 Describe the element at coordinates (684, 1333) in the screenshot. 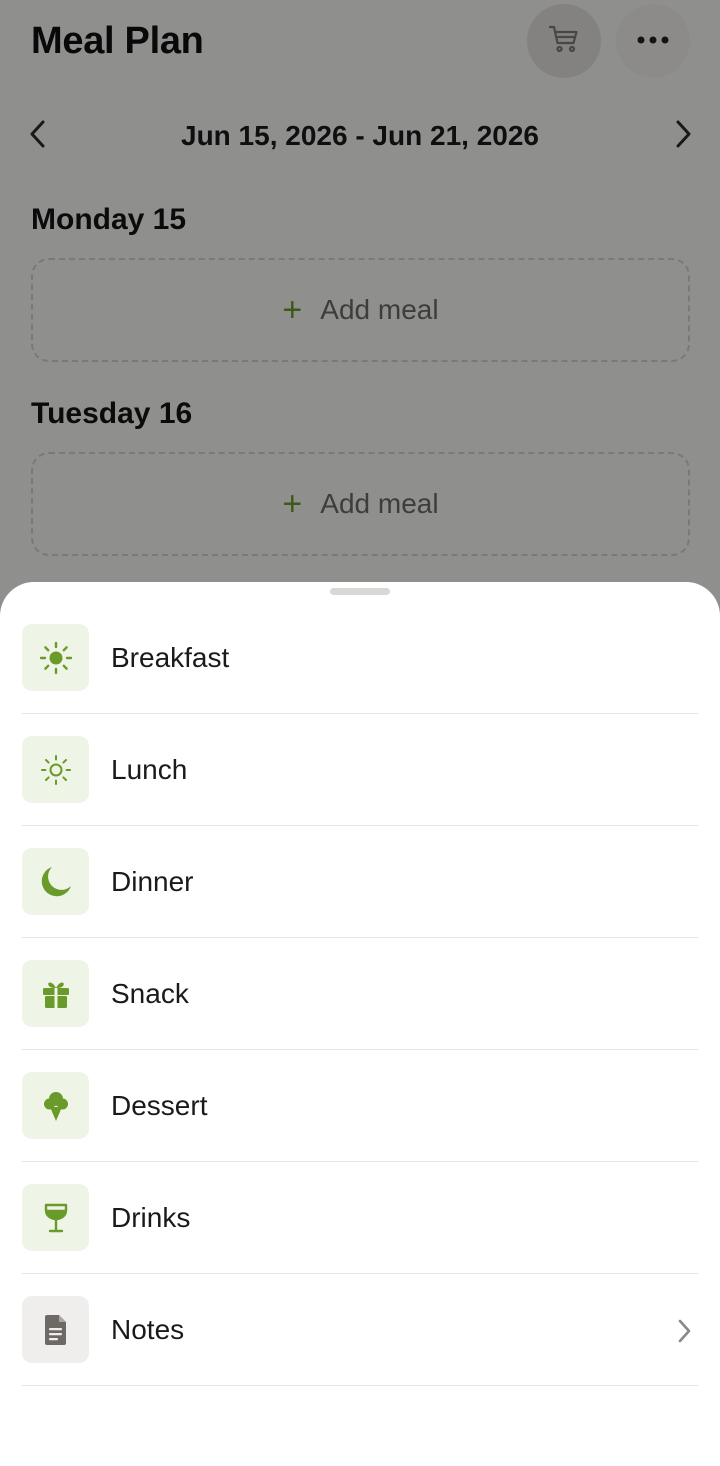

I see `chevron-right-icon` at that location.